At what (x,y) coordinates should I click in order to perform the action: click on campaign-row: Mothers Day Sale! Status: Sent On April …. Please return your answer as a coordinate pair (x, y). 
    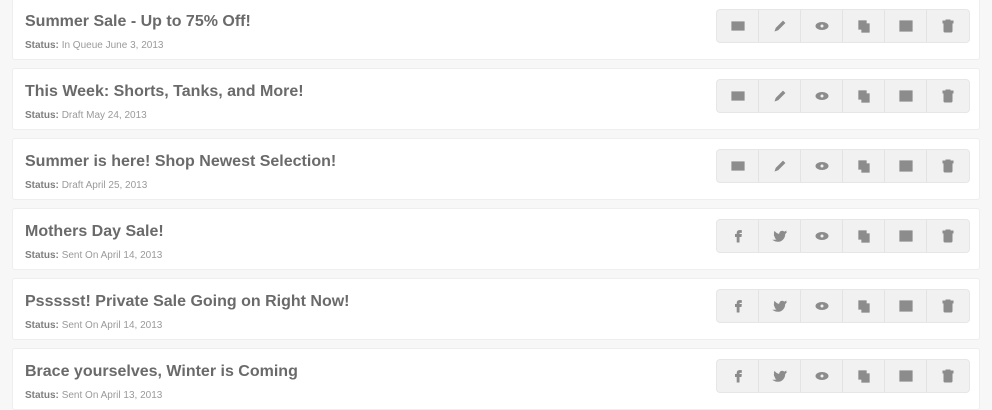
    Looking at the image, I should click on (496, 239).